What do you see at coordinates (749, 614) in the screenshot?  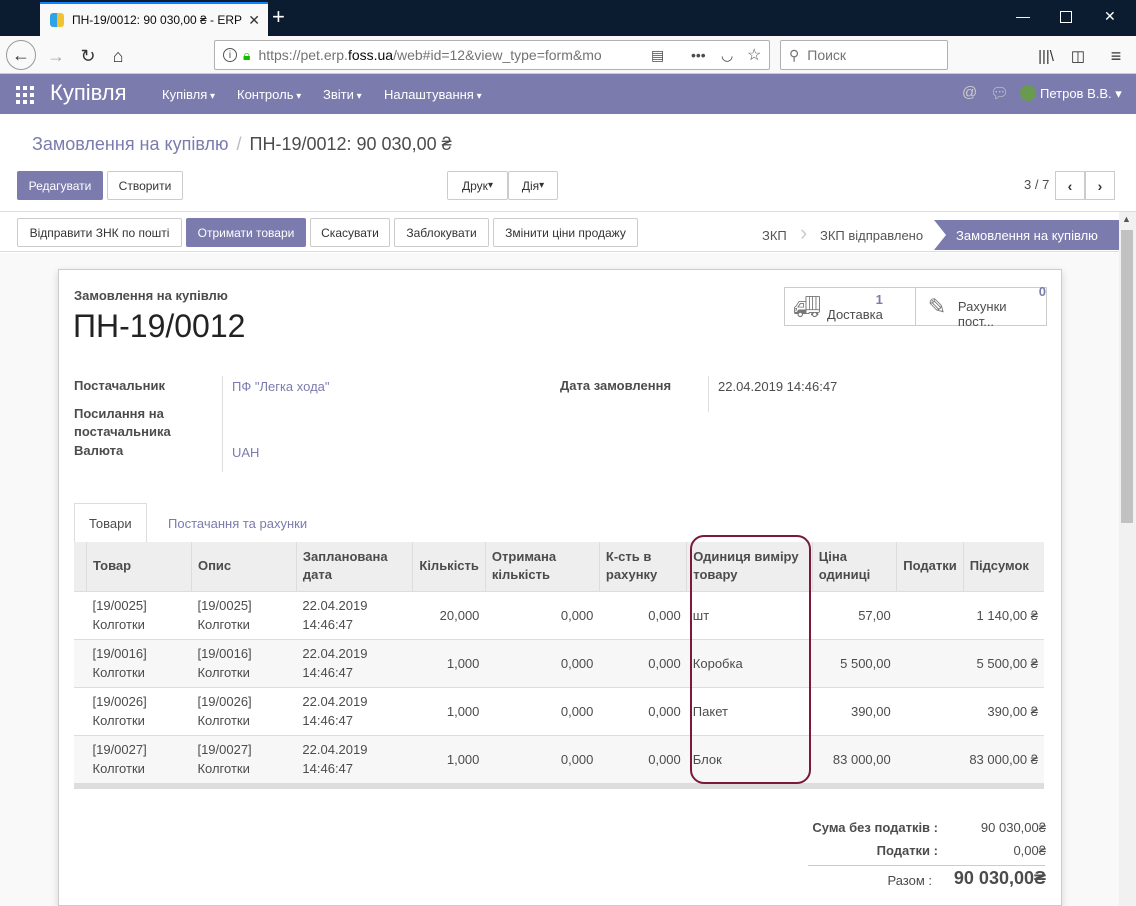 I see `cell-uom: шт` at bounding box center [749, 614].